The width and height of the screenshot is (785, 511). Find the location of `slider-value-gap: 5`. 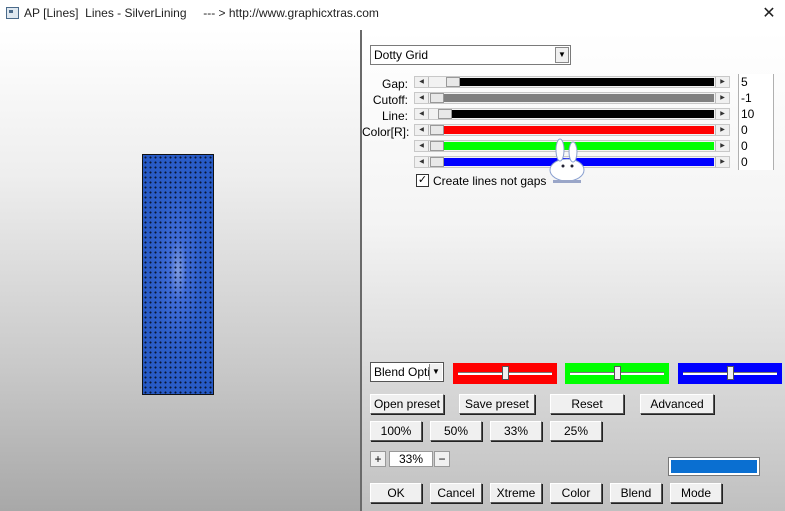

slider-value-gap: 5 is located at coordinates (756, 82).